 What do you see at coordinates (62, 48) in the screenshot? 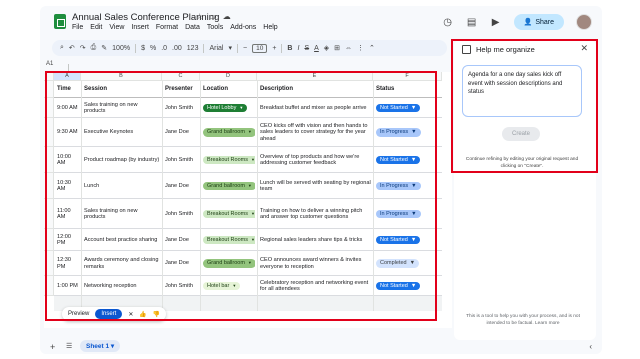
I see `search-icon: ⌕` at bounding box center [62, 48].